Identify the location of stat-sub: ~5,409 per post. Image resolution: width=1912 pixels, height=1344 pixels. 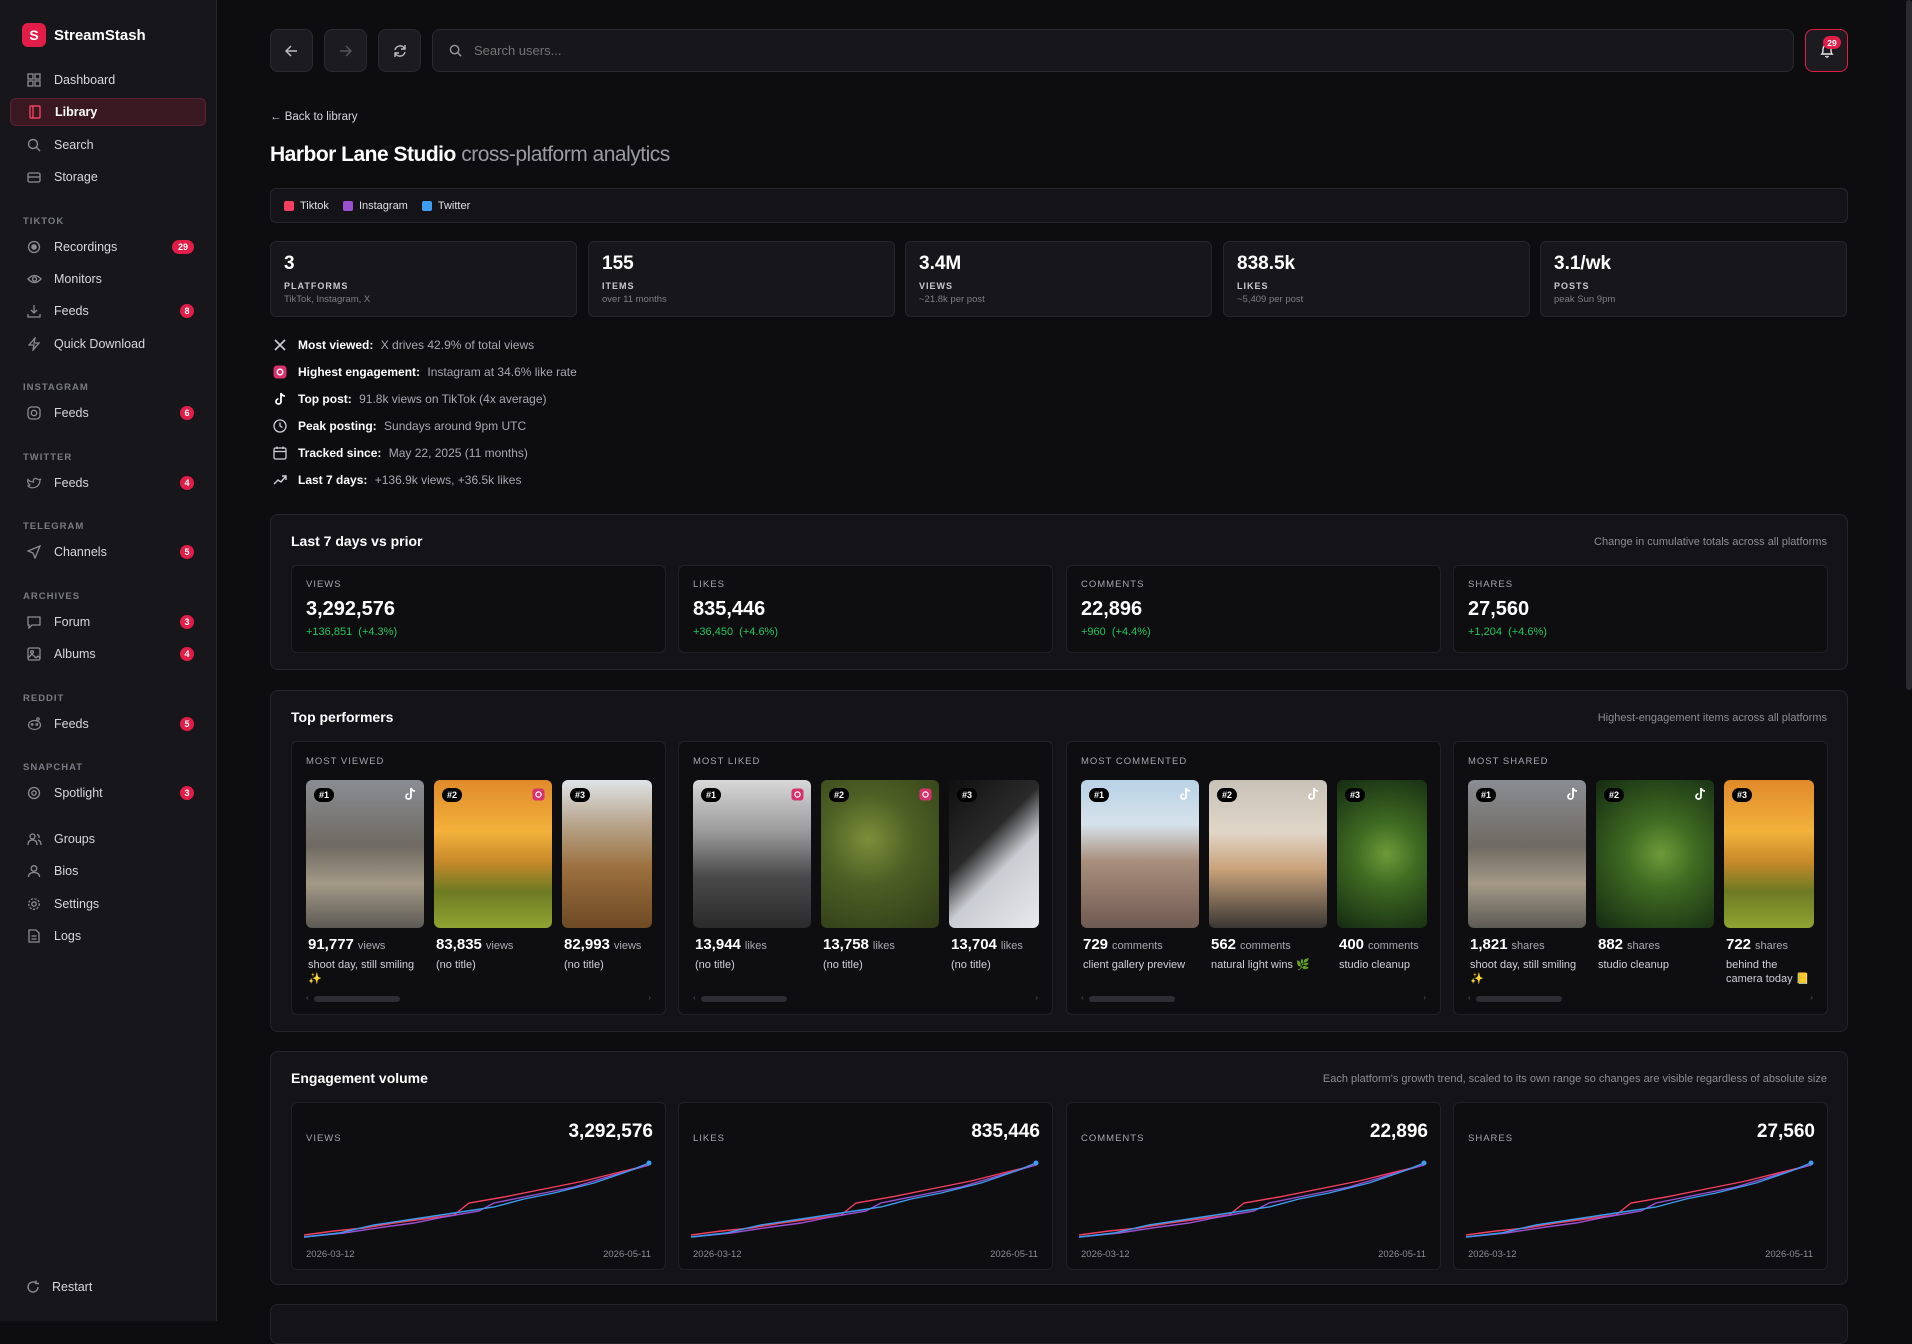
(1270, 299).